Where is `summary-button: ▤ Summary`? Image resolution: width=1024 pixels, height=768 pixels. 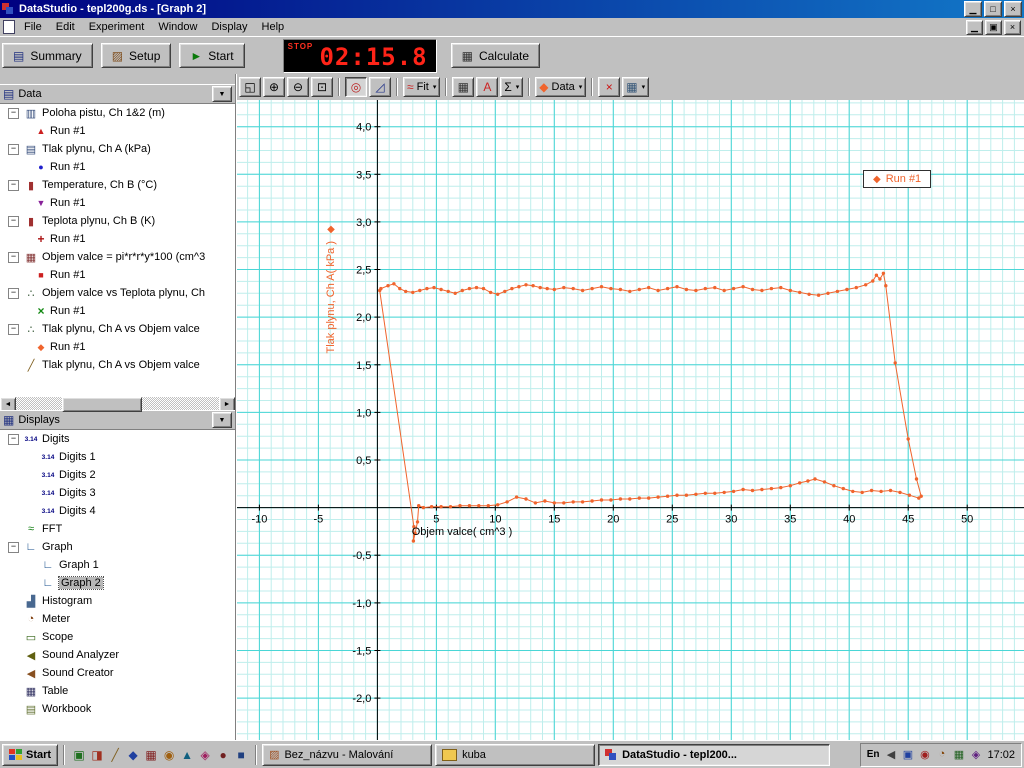
summary-button: ▤ Summary is located at coordinates (47, 55).